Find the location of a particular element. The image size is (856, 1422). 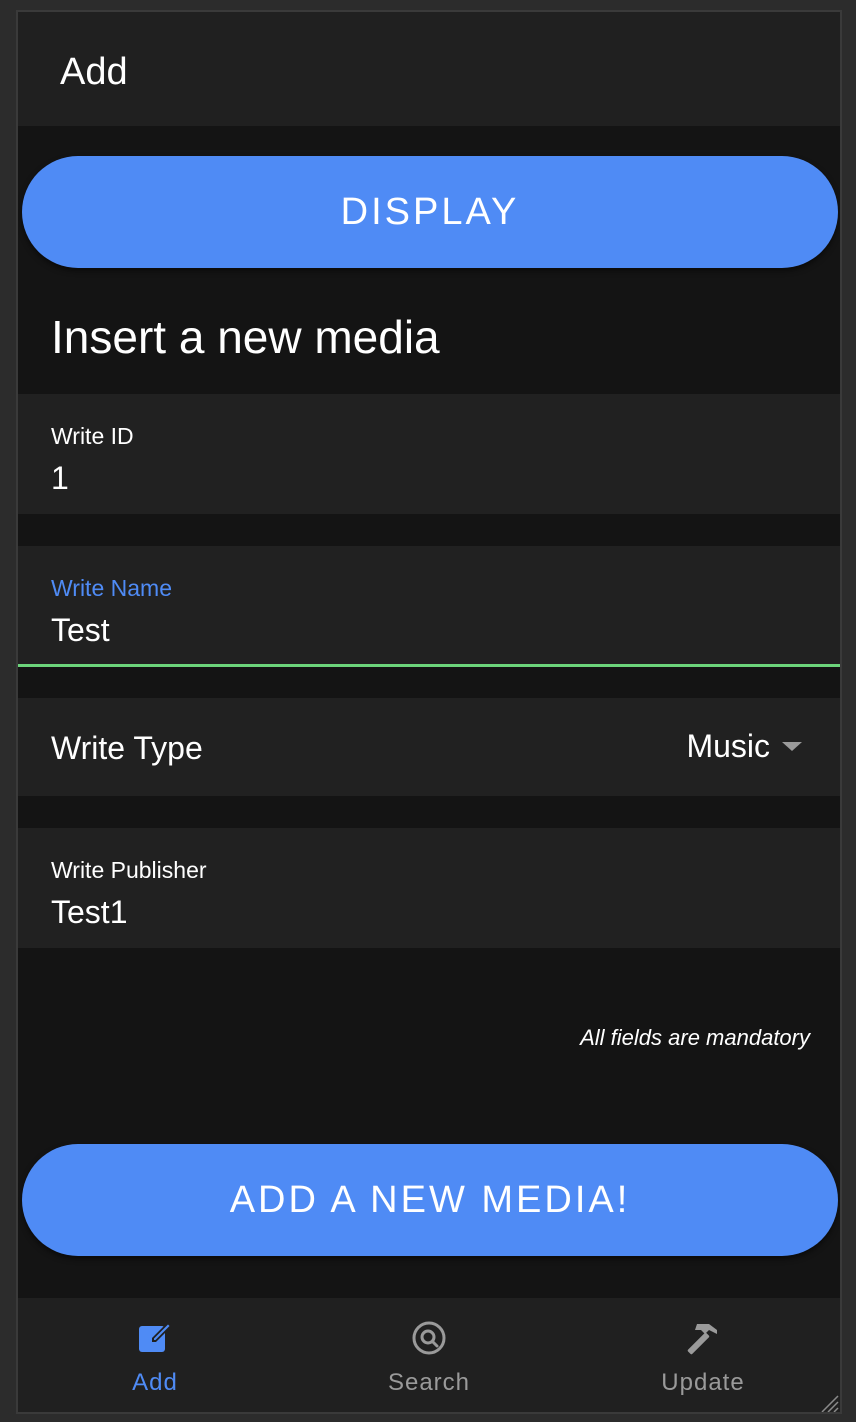

form-heading: Insert a new media is located at coordinates (245, 337).